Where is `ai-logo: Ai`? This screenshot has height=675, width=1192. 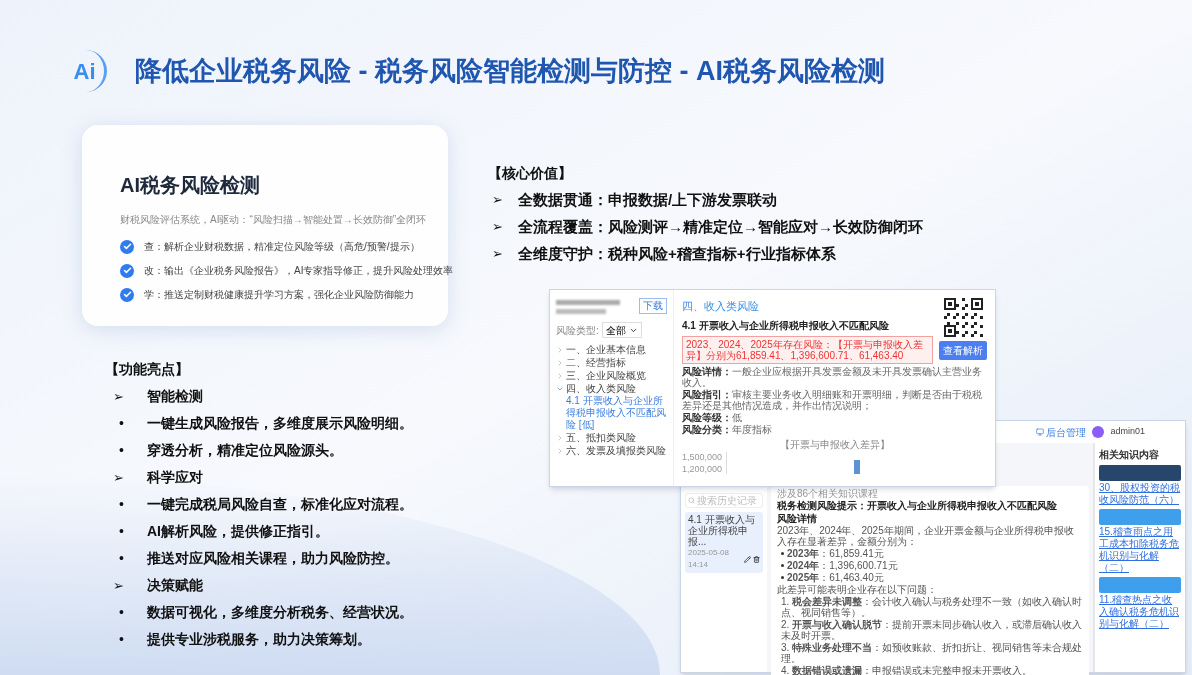
ai-logo: Ai is located at coordinates (86, 71).